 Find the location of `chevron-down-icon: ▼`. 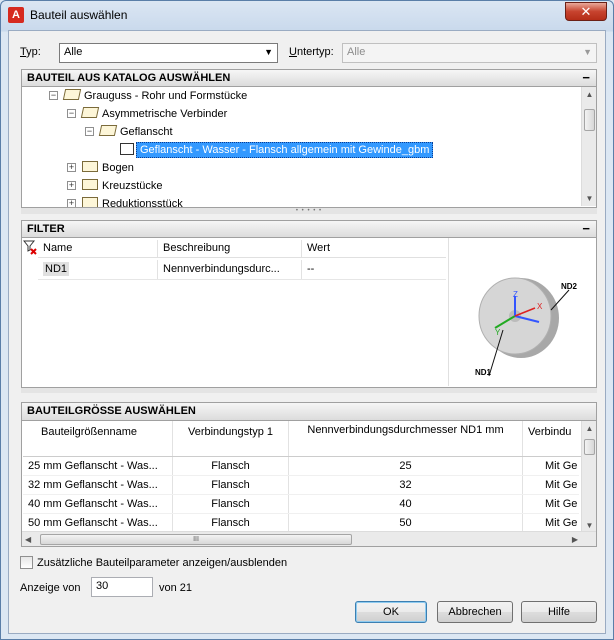

chevron-down-icon: ▼ is located at coordinates (587, 52).